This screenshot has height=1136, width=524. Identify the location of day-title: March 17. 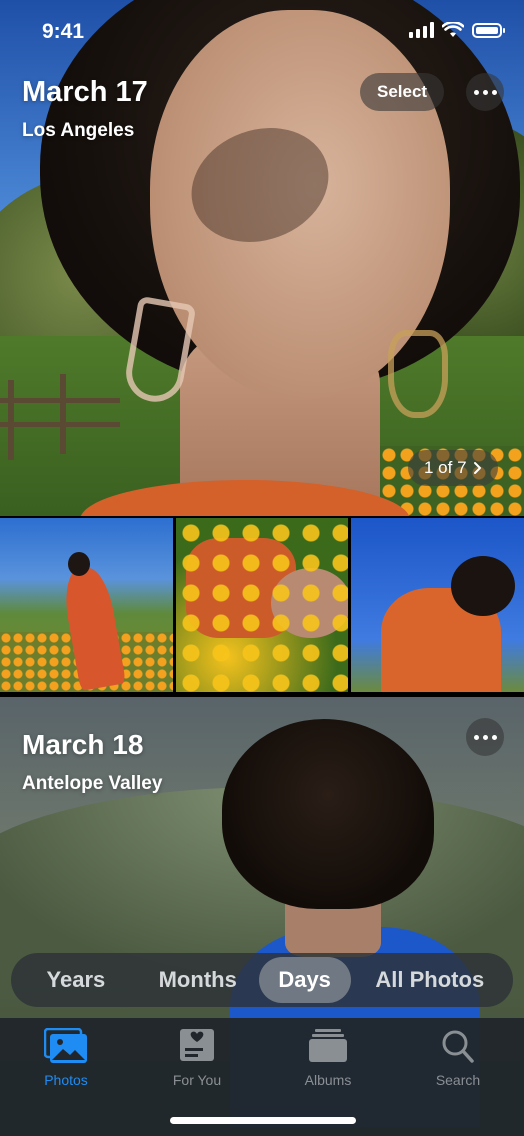
(85, 92).